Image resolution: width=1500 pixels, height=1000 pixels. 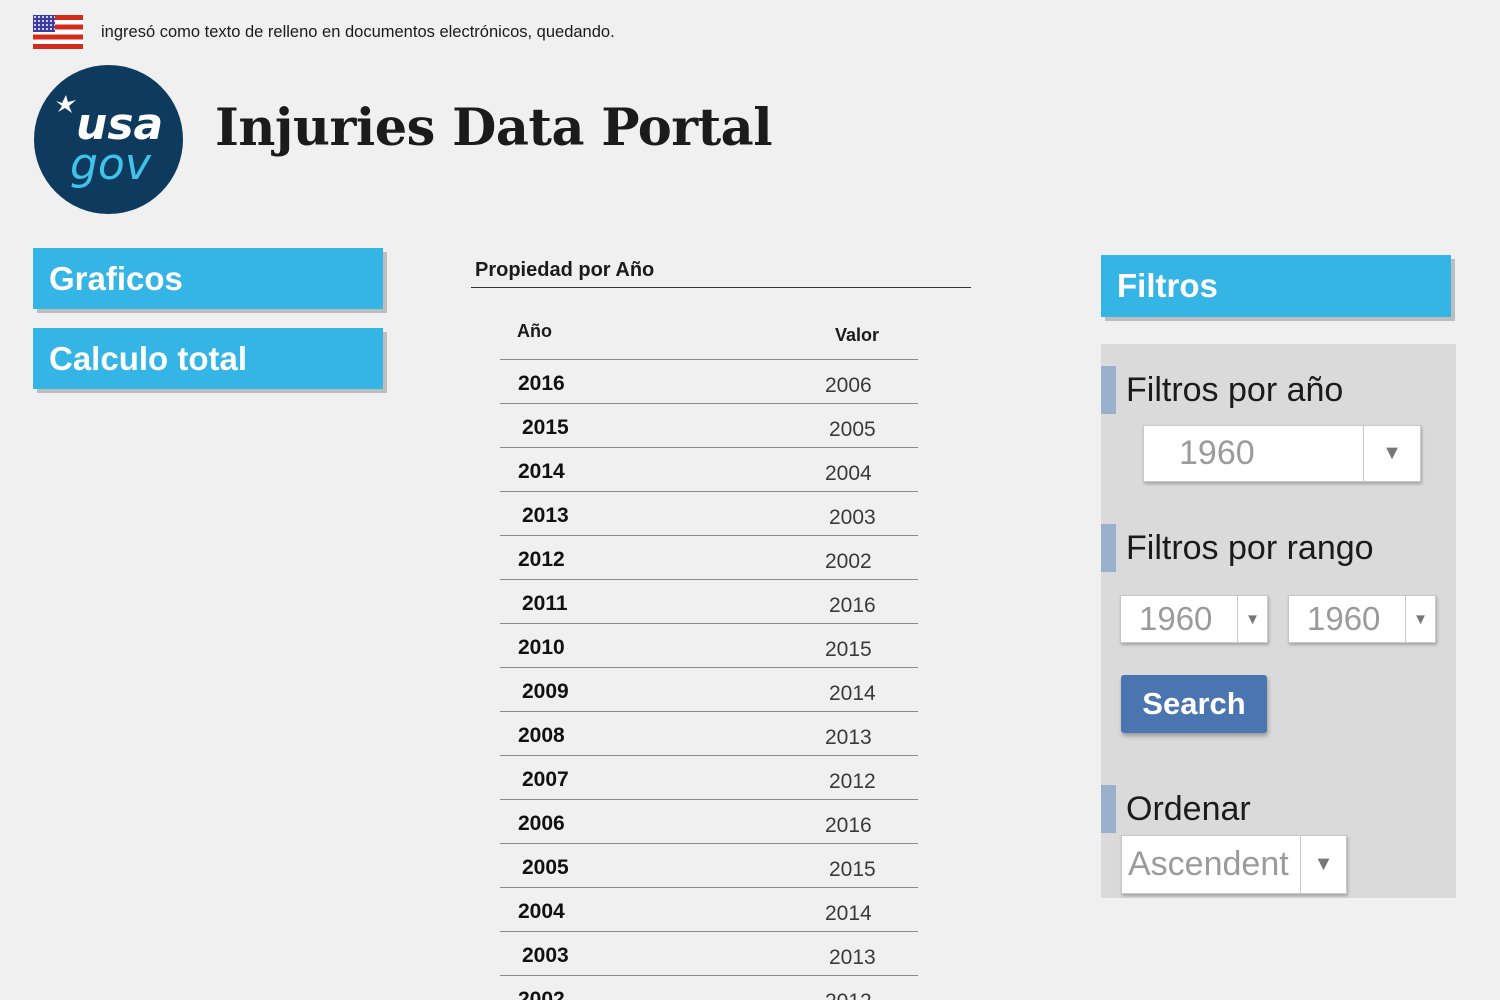 What do you see at coordinates (1250, 547) in the screenshot?
I see `filter-range-label: Filtros por rango` at bounding box center [1250, 547].